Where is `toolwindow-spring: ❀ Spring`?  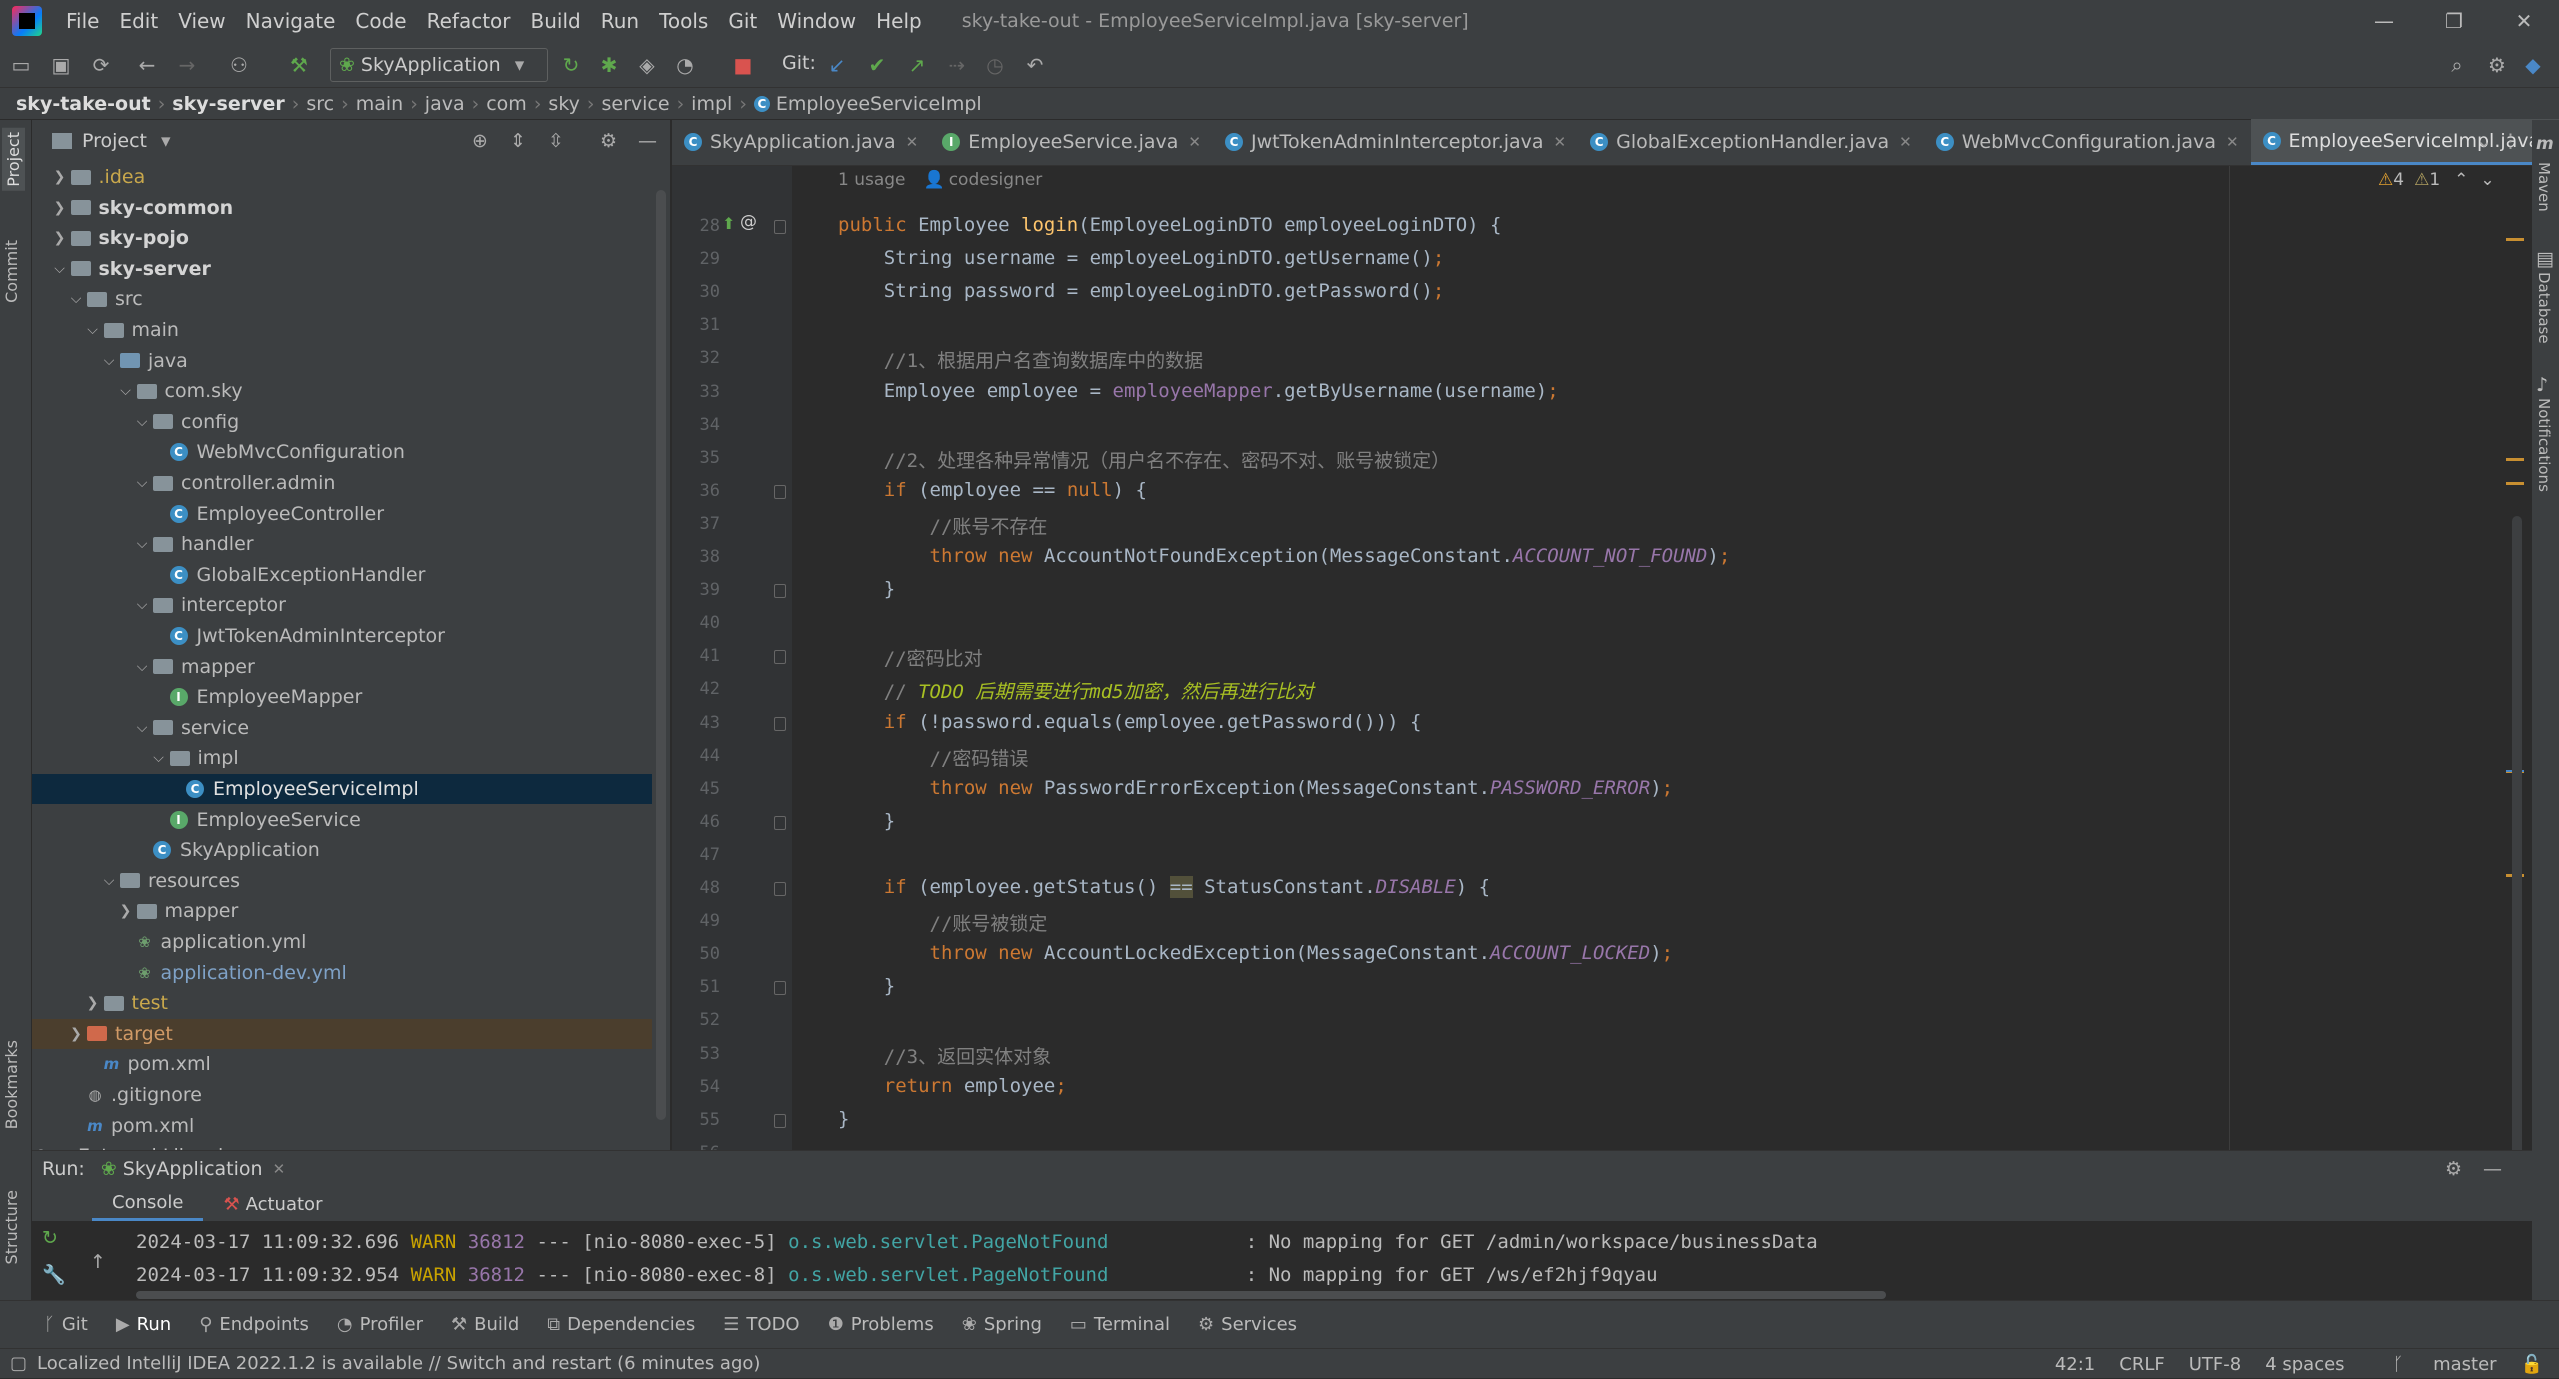
toolwindow-spring: ❀ Spring is located at coordinates (1002, 1324).